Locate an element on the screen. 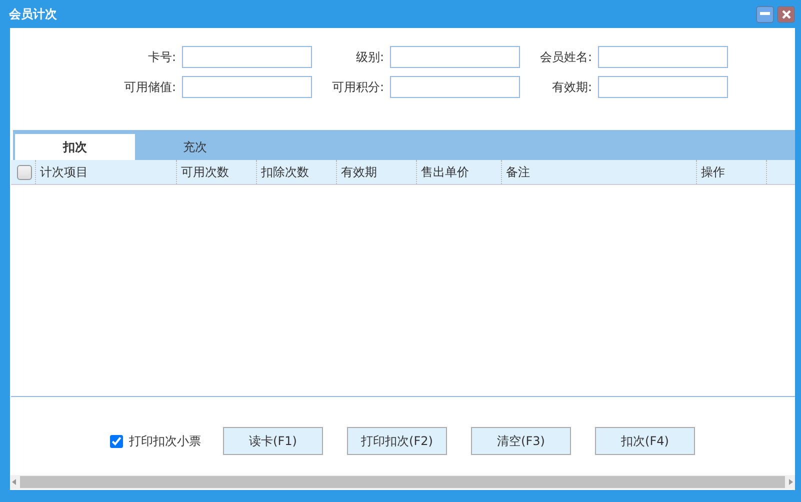 This screenshot has width=801, height=502. tab: 充次 is located at coordinates (195, 147).